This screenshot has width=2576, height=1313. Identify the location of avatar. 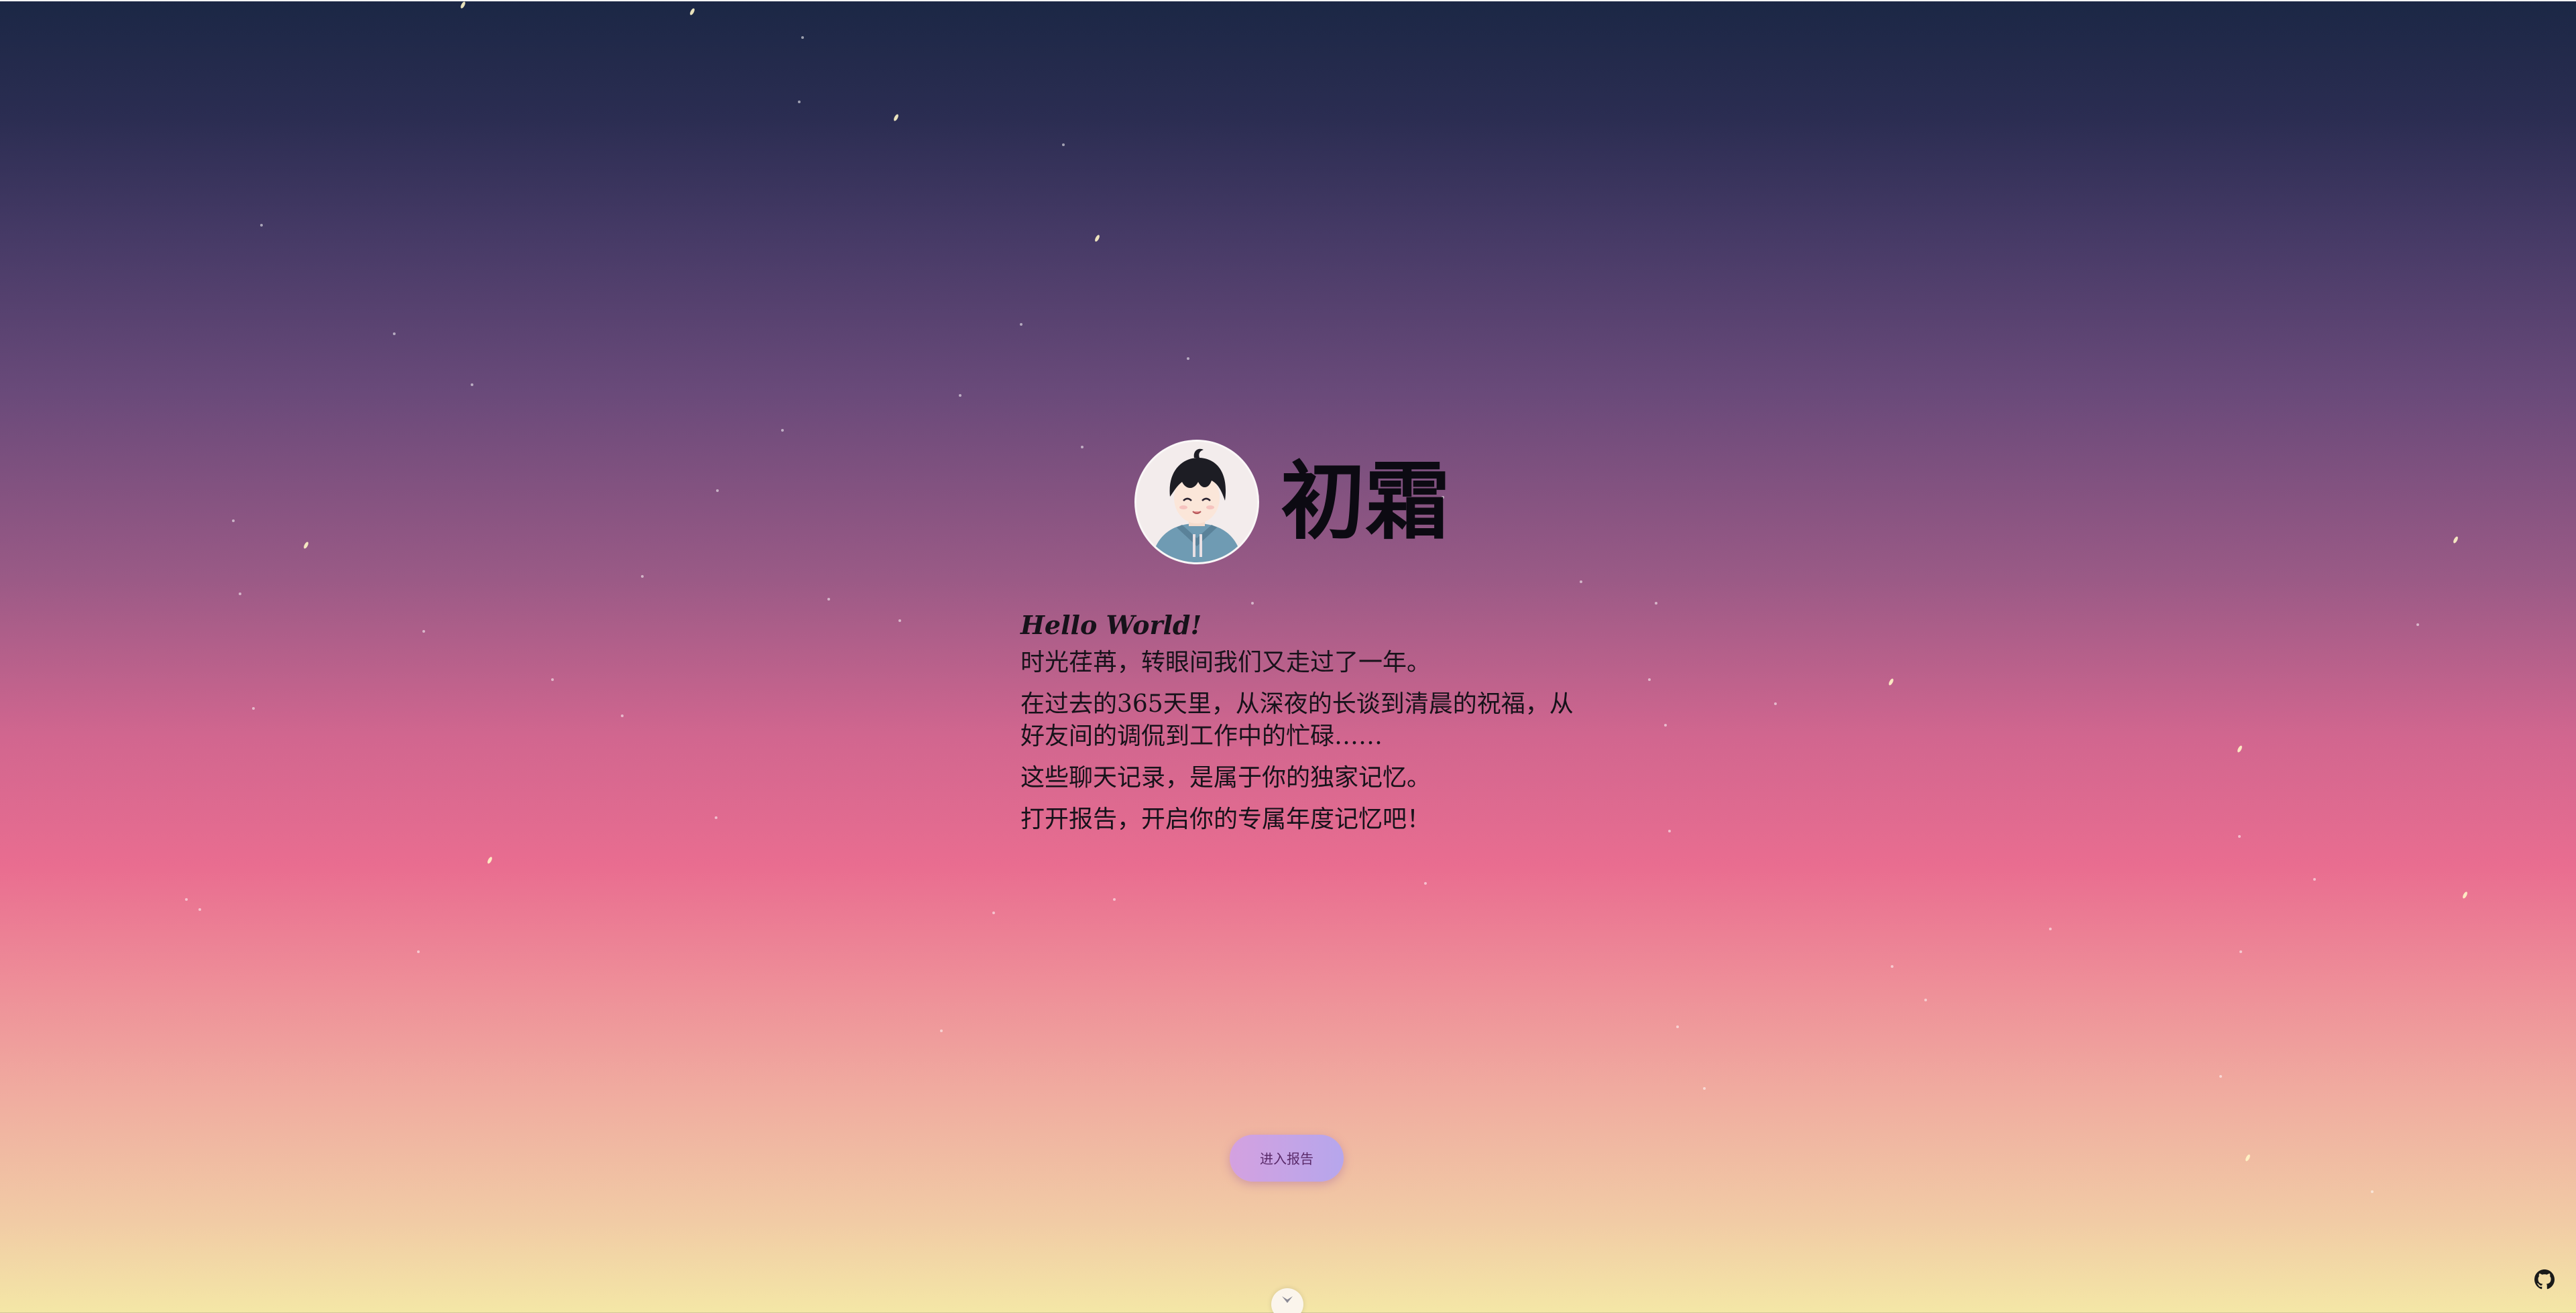
(1196, 502).